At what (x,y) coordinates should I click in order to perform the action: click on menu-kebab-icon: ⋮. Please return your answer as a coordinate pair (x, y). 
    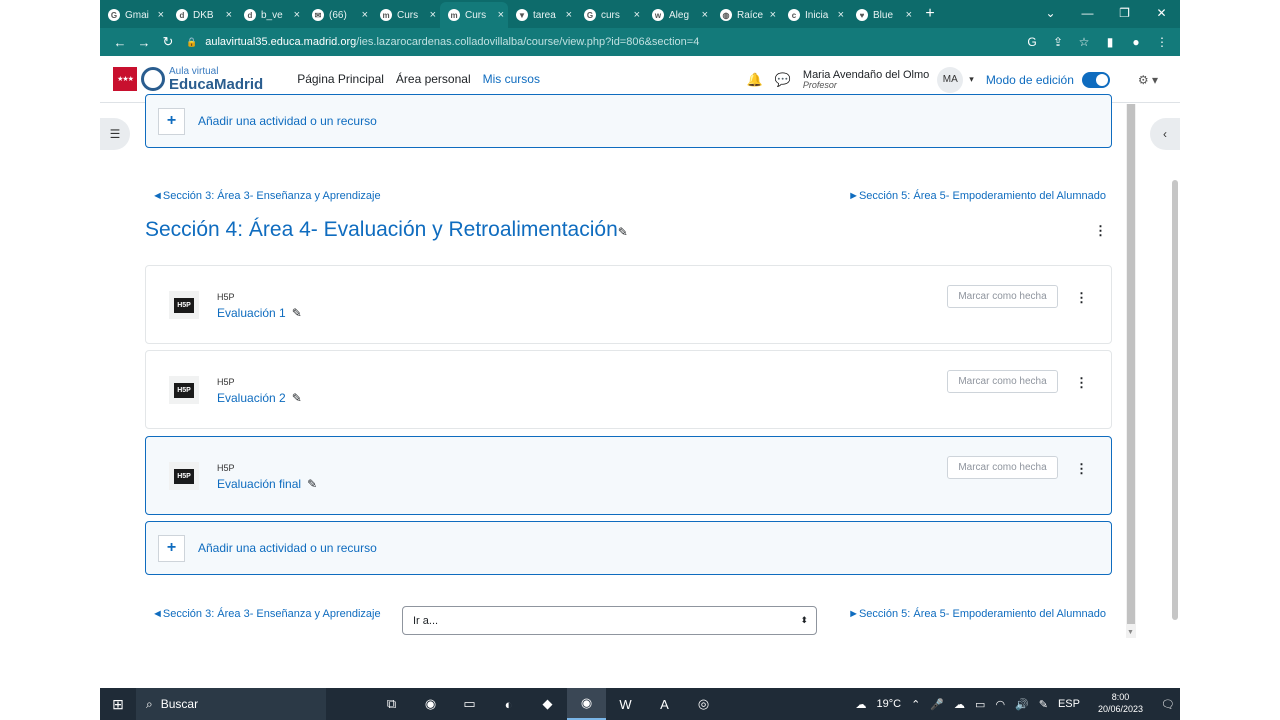
    Looking at the image, I should click on (1162, 42).